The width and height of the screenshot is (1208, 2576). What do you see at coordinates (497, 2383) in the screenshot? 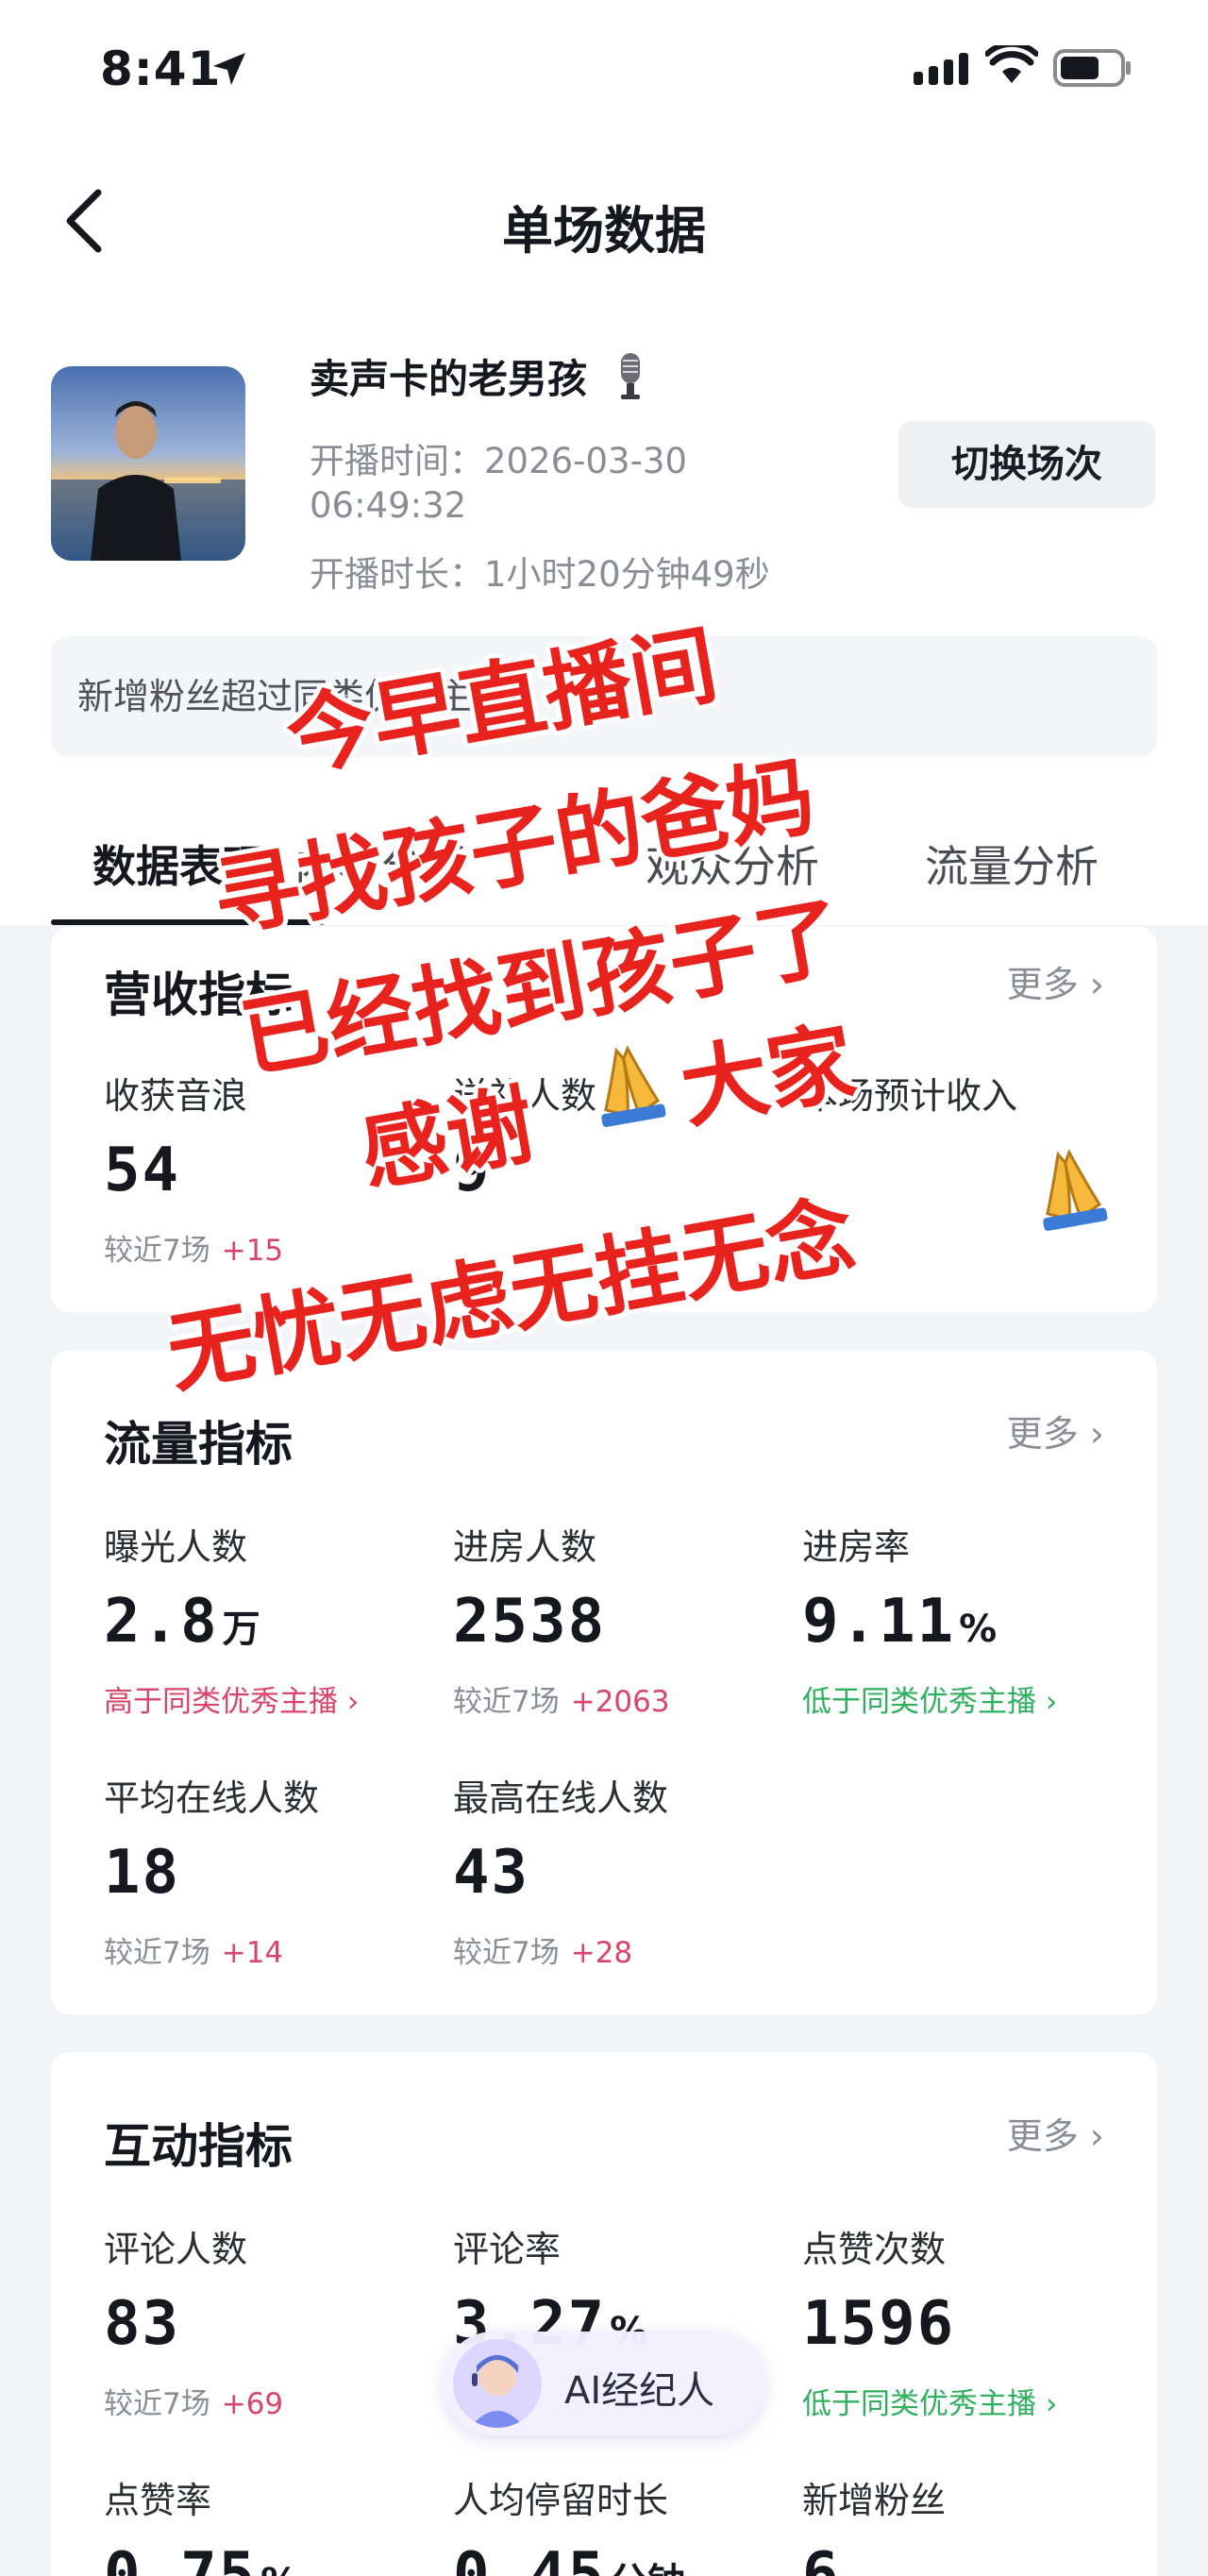
I see `ai-agent-avatar` at bounding box center [497, 2383].